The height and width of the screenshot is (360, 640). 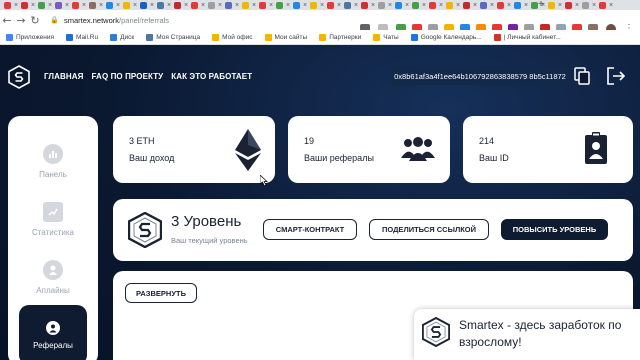 What do you see at coordinates (53, 277) in the screenshot?
I see `sidebar-item-uplines: Аплайны` at bounding box center [53, 277].